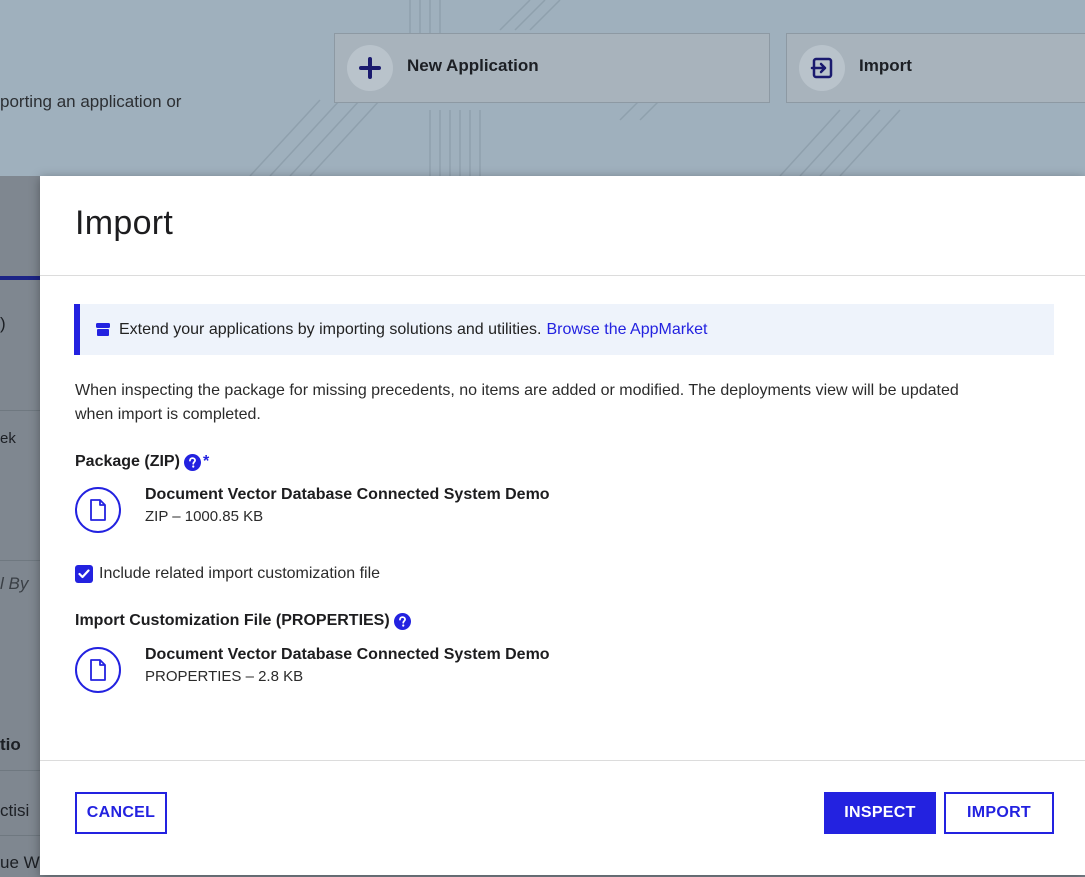 The height and width of the screenshot is (877, 1085). Describe the element at coordinates (224, 676) in the screenshot. I see `customization-file-meta: PROPERTIES – 2.8 KB` at that location.